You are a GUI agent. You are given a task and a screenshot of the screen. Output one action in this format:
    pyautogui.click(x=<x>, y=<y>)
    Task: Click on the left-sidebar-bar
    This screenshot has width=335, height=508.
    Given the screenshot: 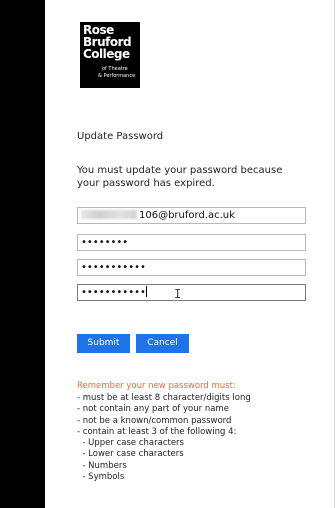 What is the action you would take?
    pyautogui.click(x=22, y=254)
    